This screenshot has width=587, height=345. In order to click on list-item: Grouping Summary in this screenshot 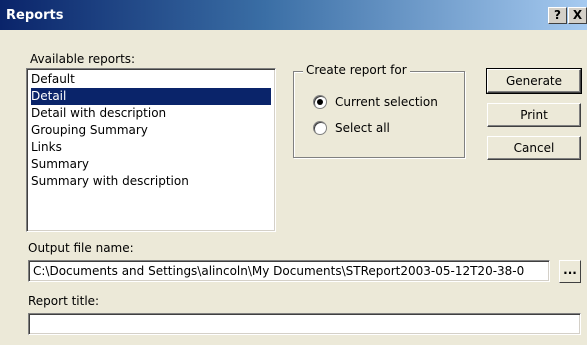, I will do `click(151, 130)`.